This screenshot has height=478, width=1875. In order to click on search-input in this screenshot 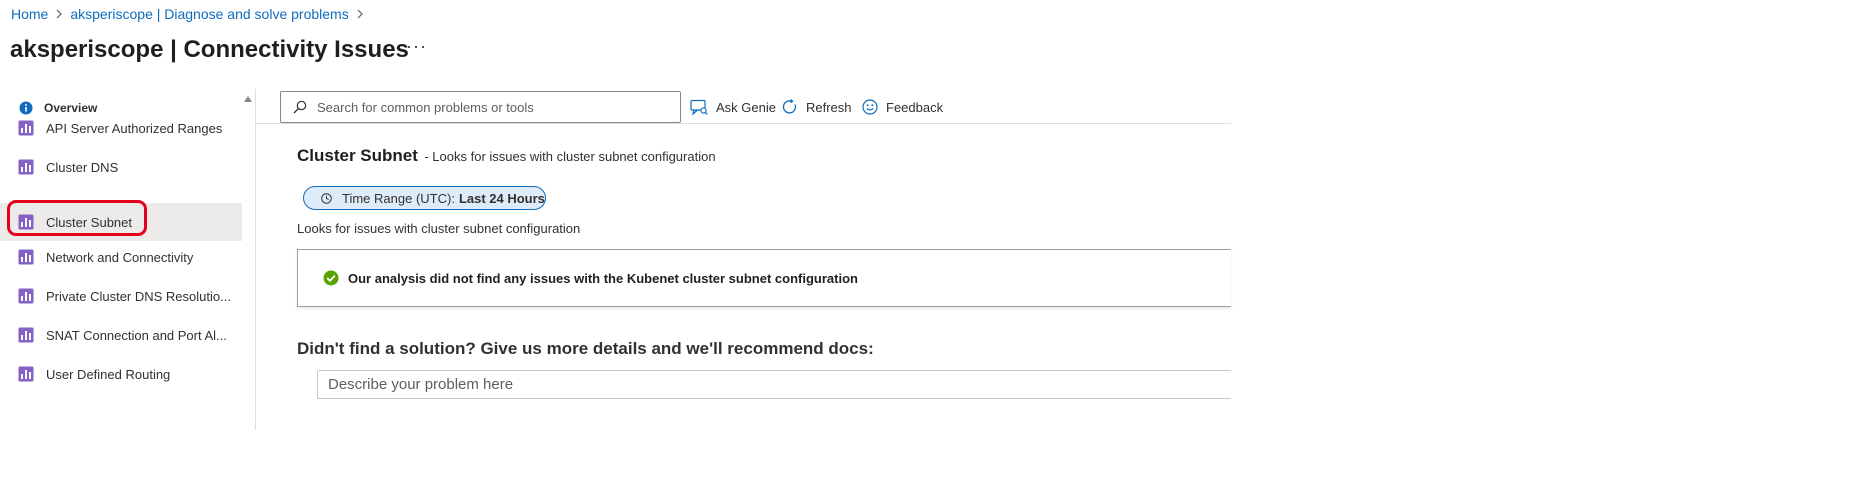, I will do `click(485, 107)`.